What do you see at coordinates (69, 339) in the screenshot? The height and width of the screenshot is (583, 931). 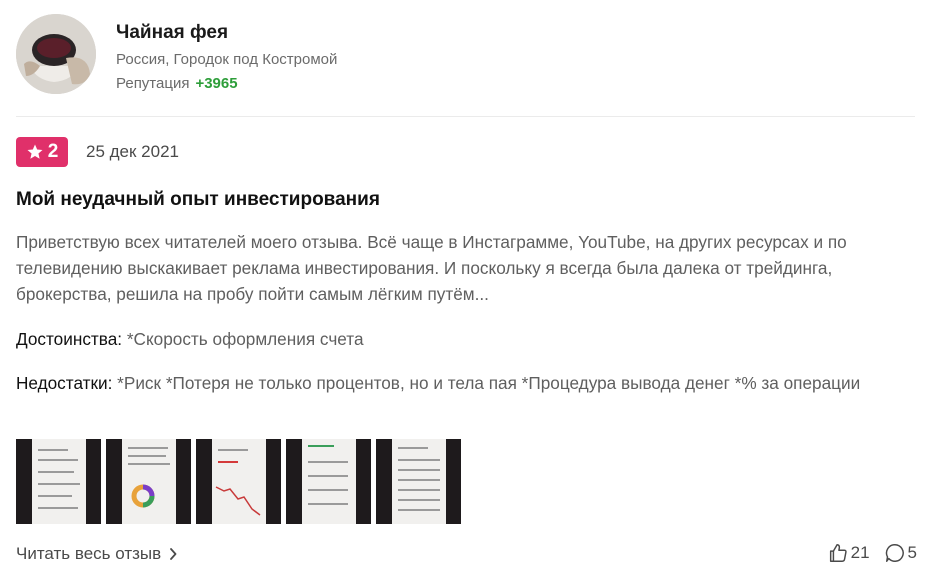 I see `pros-label: Достоинства:` at bounding box center [69, 339].